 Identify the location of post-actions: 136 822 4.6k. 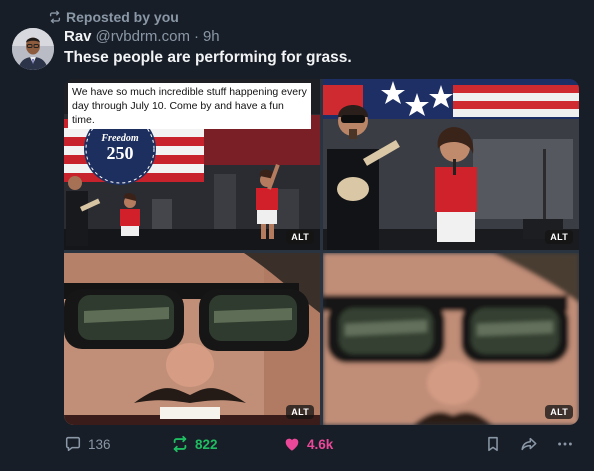
(321, 444).